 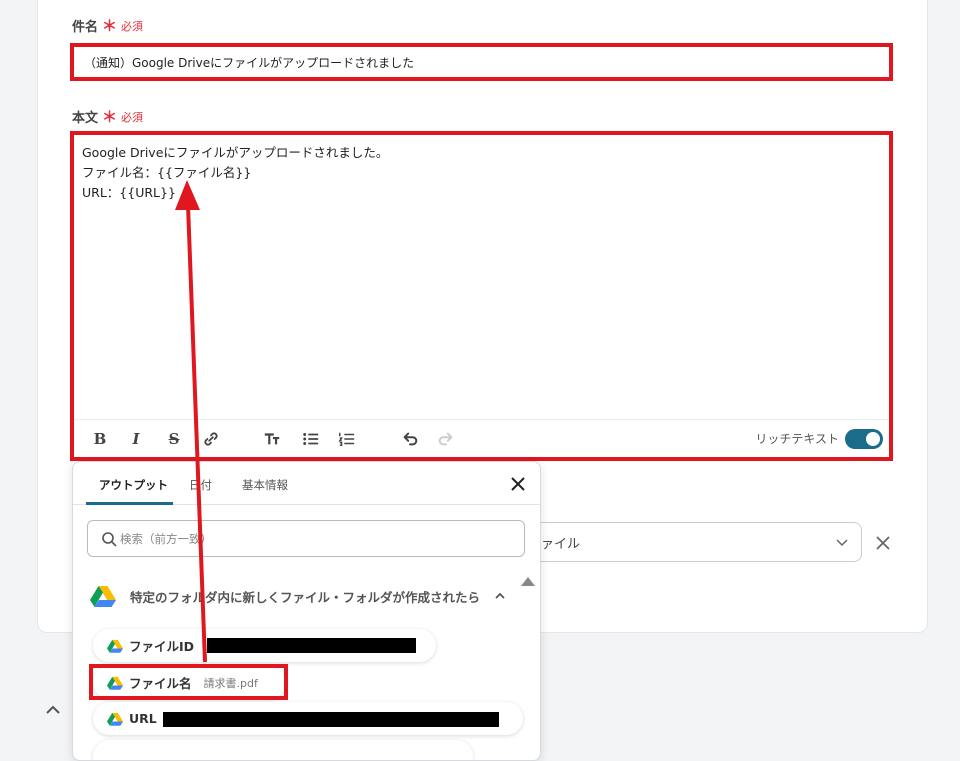 I want to click on body-label: 本文, so click(x=85, y=118).